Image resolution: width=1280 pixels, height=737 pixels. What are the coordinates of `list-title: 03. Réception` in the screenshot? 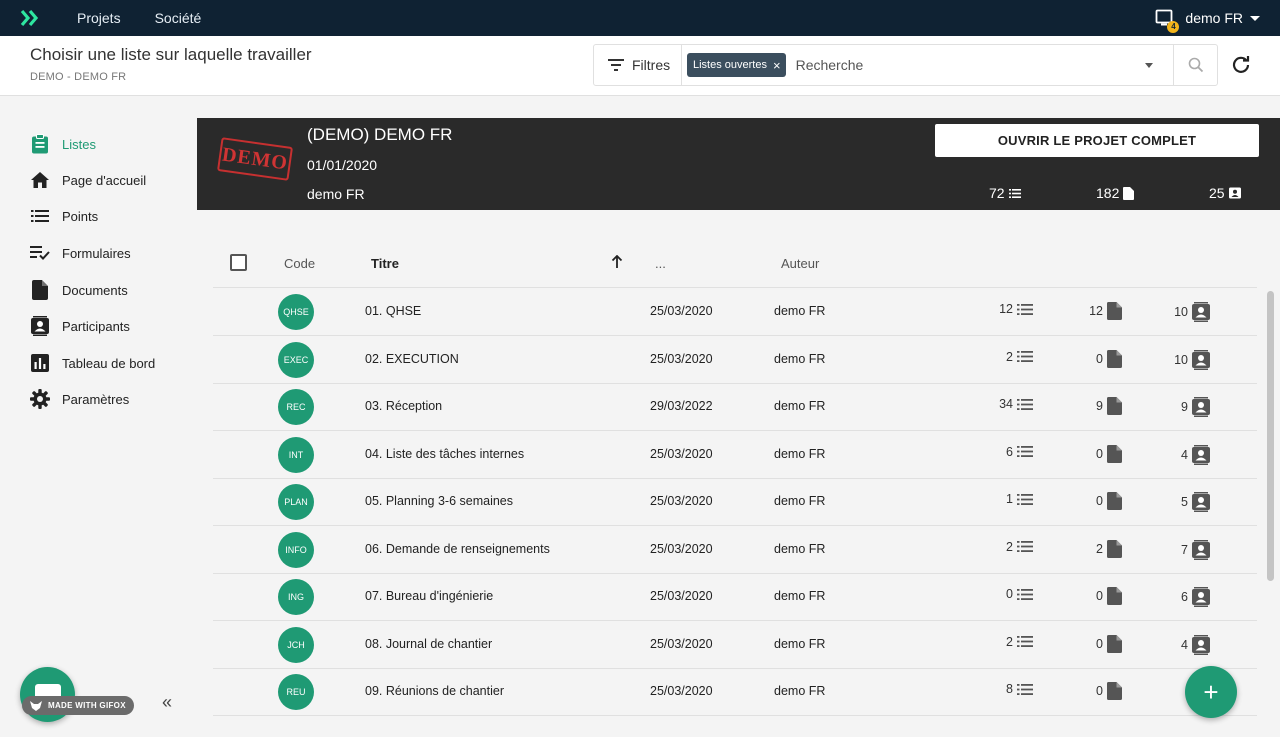 It's located at (404, 406).